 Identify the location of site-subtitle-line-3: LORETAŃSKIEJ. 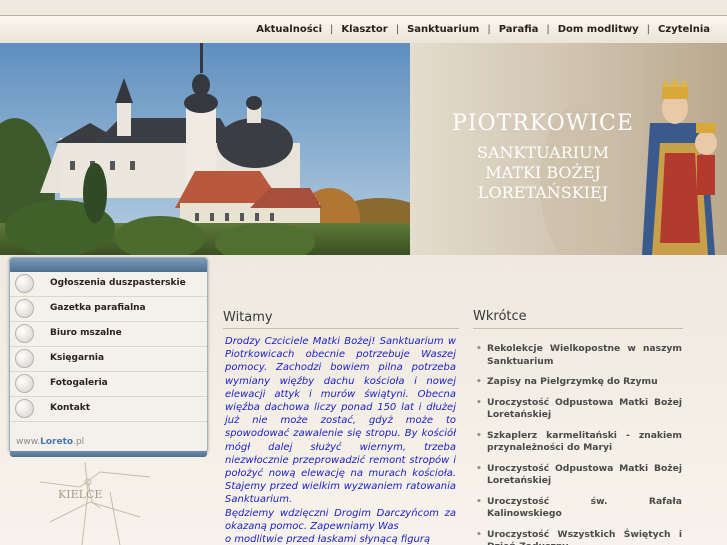
(543, 192).